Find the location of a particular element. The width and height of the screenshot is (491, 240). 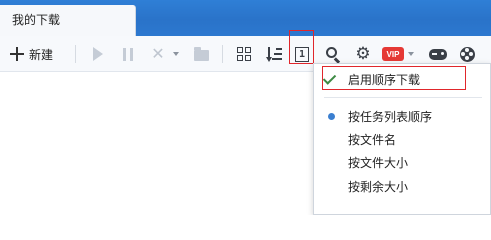

delete-icon: ✕ is located at coordinates (158, 53).